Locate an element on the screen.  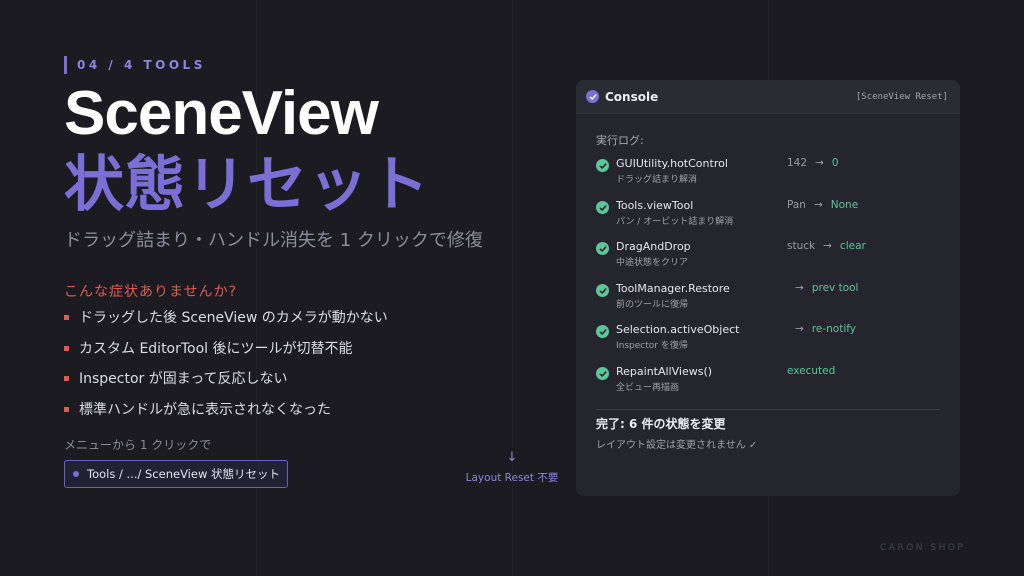
state-change: → re-notify is located at coordinates (821, 329).